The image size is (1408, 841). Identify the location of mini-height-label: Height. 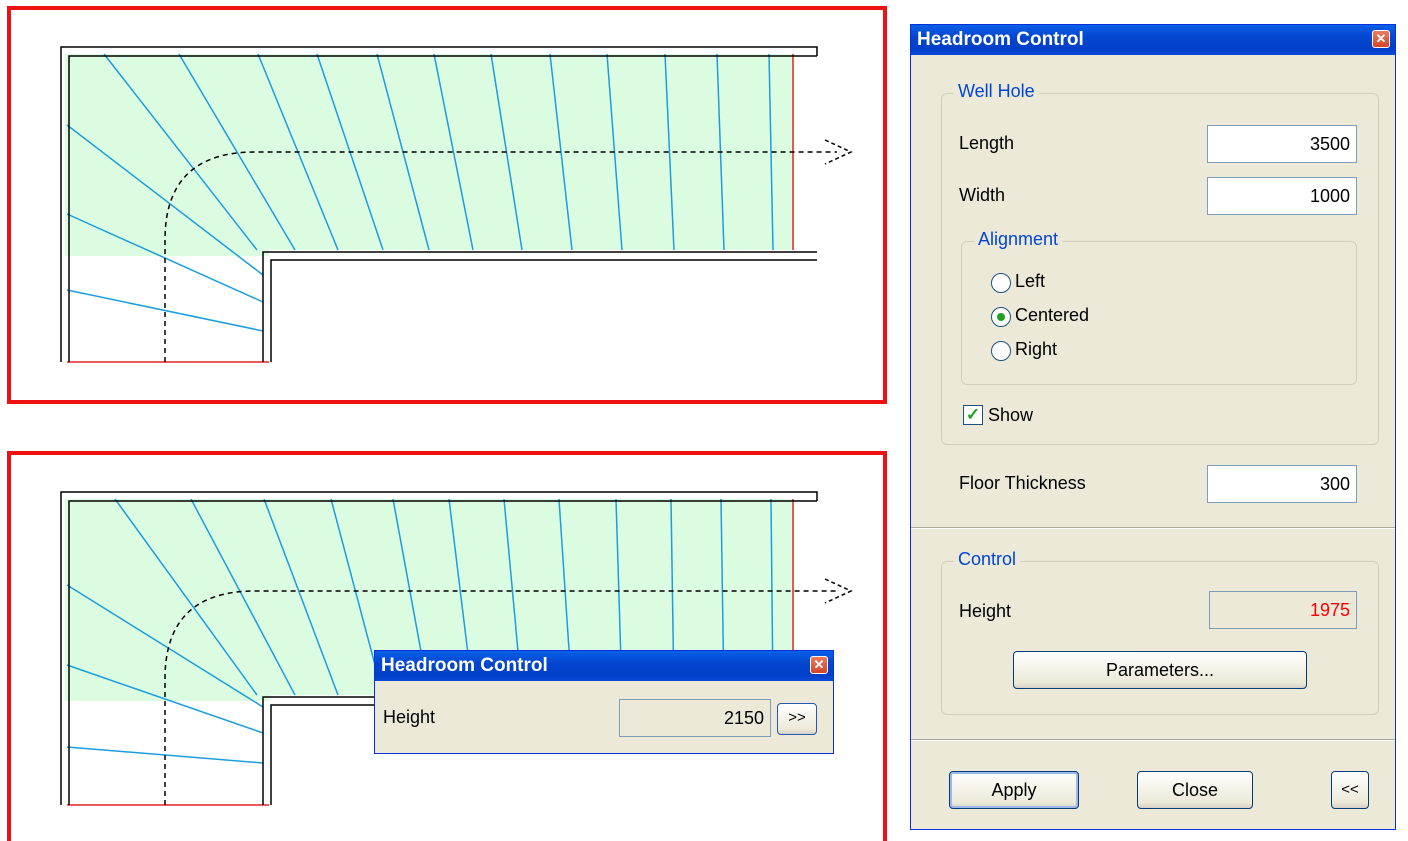
(409, 717).